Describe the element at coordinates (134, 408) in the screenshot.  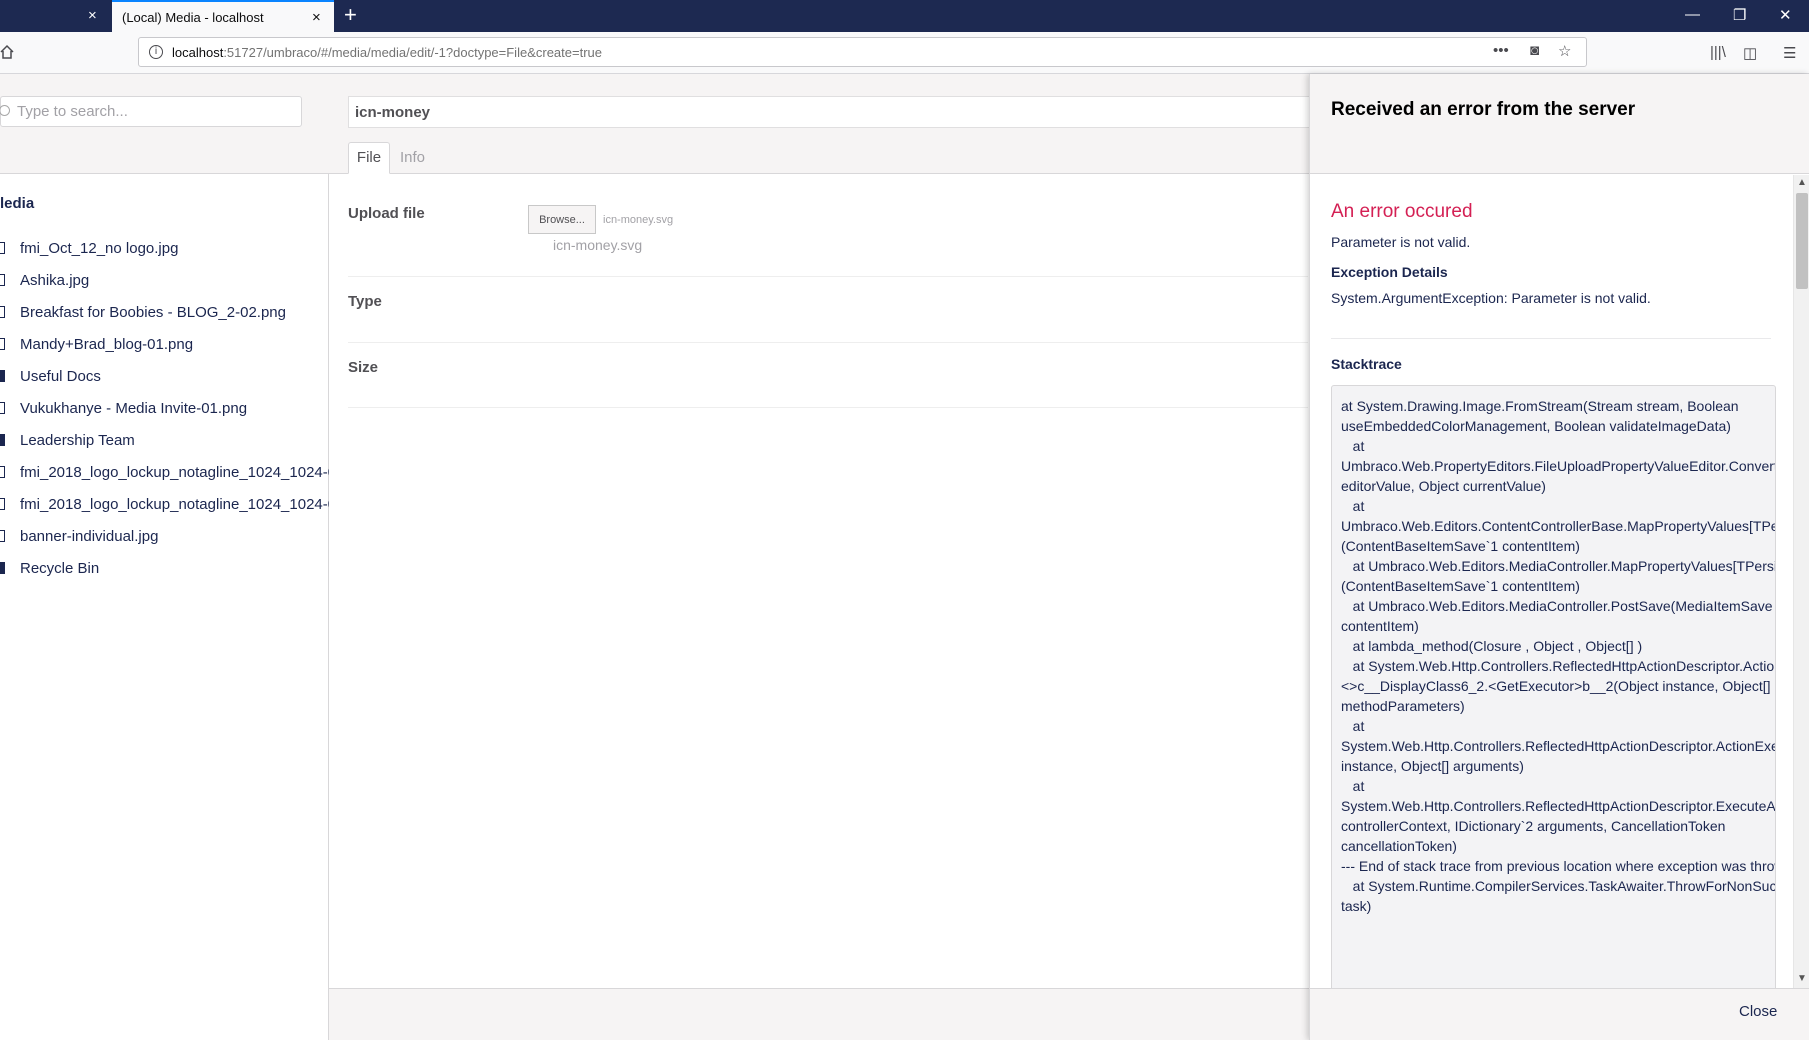
I see `tree-item-label: Vukukhanye - Media Invite-01.png` at that location.